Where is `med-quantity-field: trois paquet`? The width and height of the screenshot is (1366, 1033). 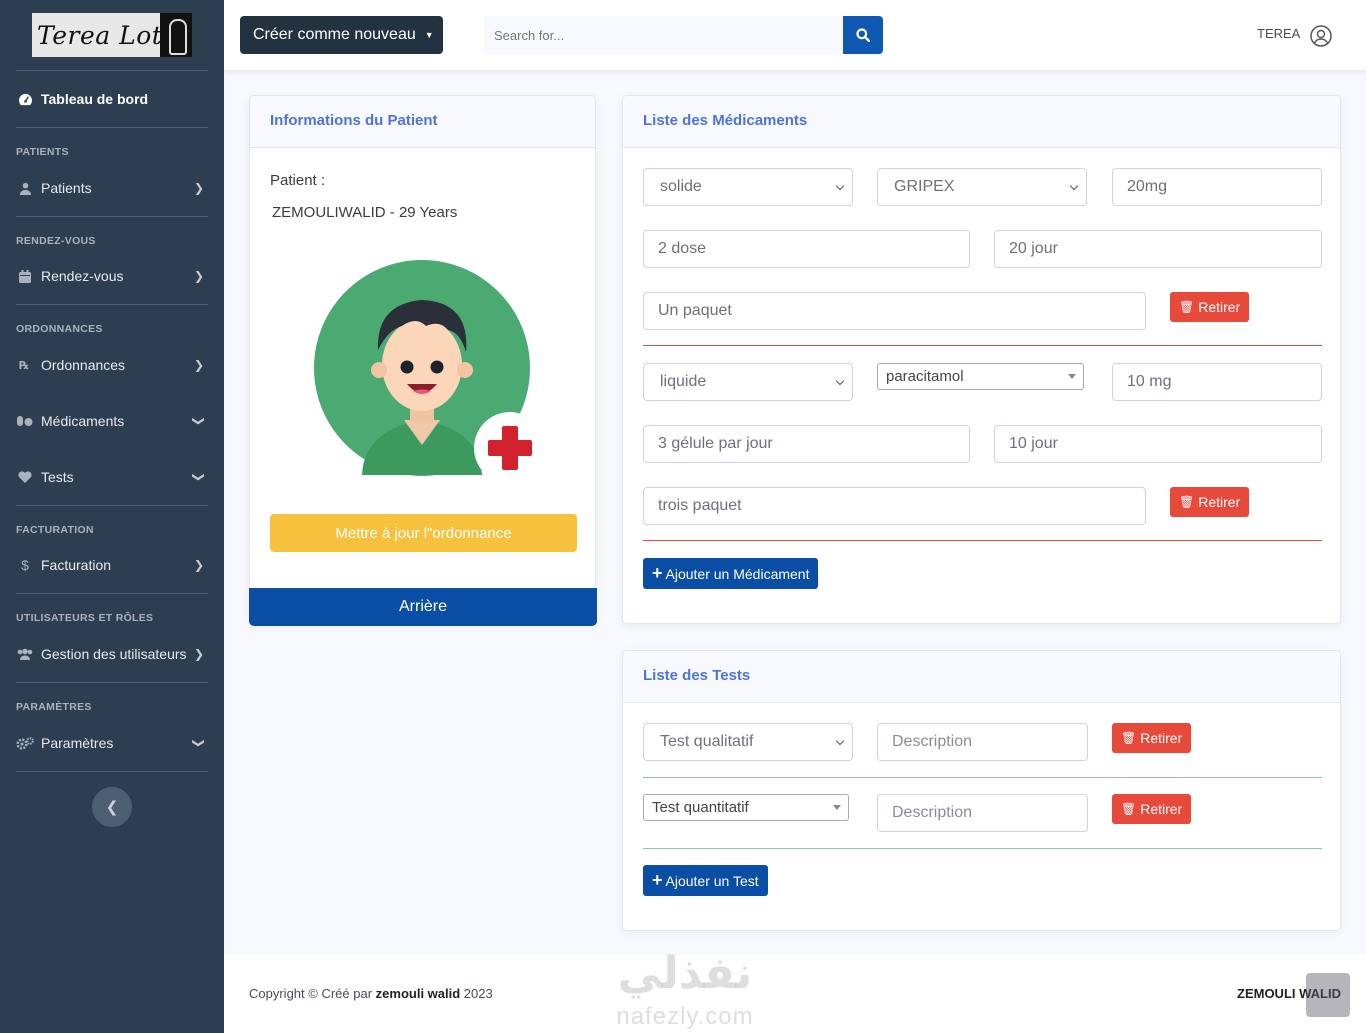 med-quantity-field: trois paquet is located at coordinates (894, 506).